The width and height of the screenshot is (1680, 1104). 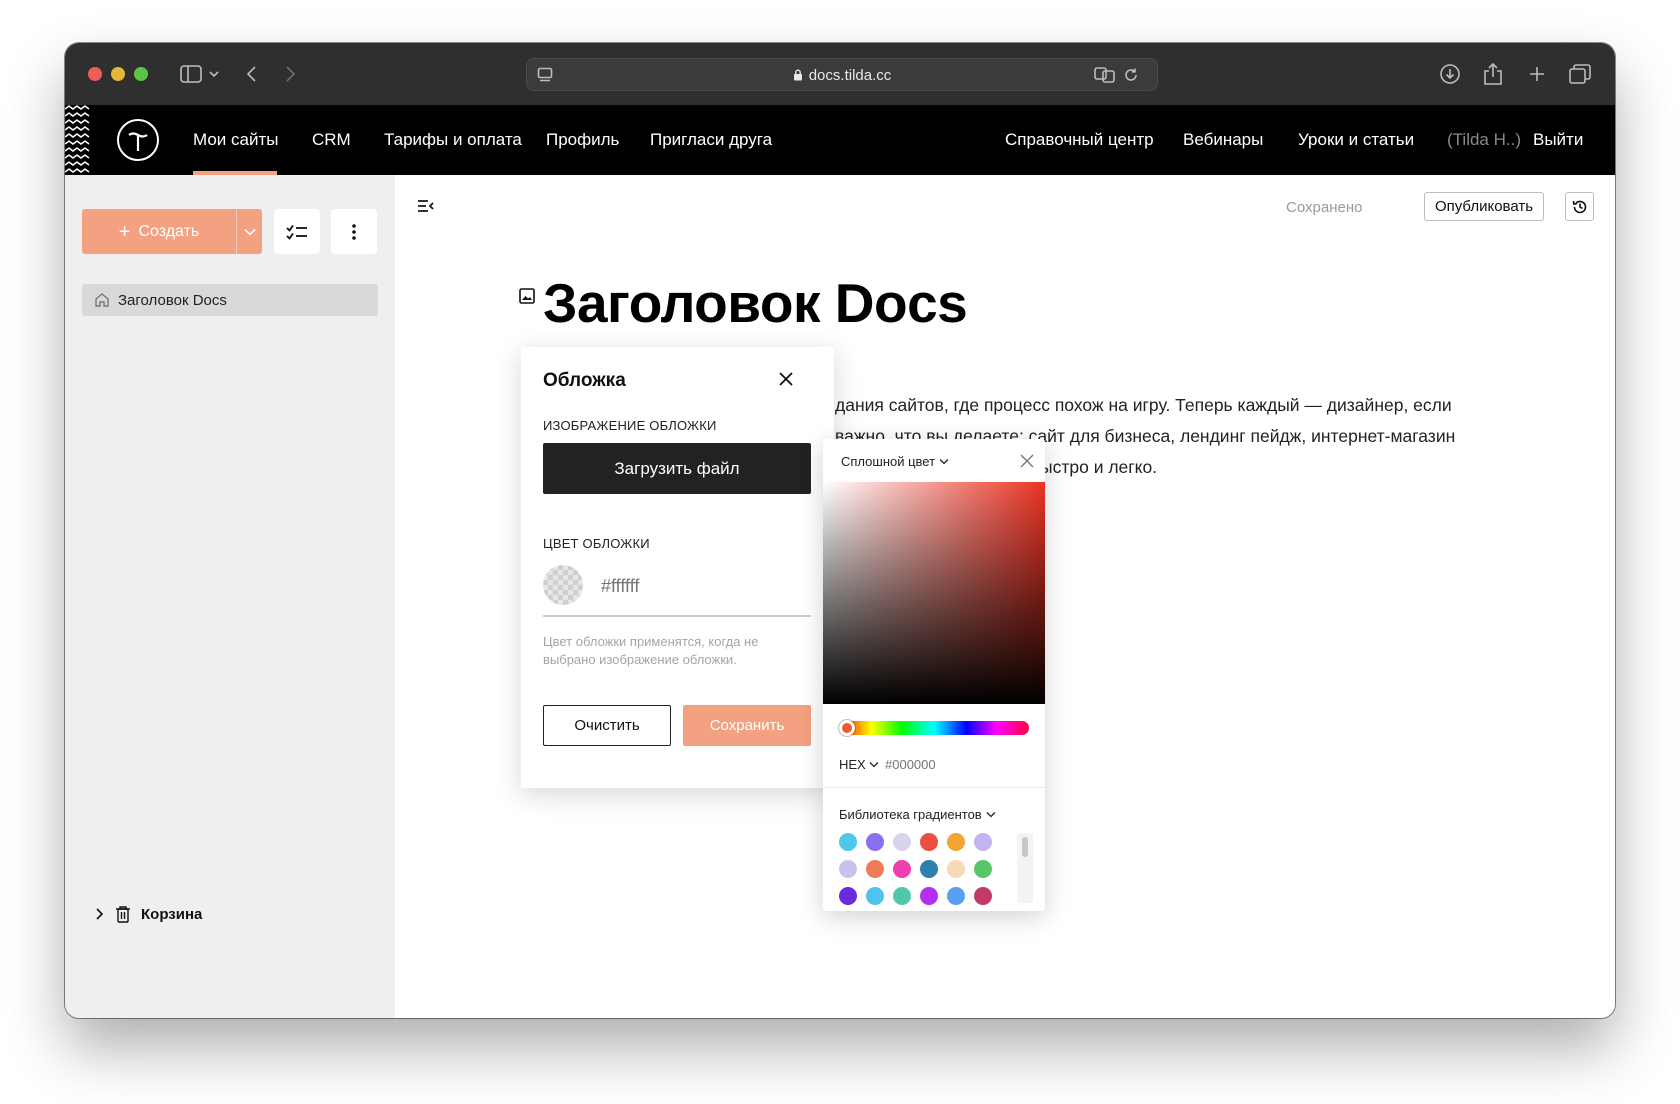 What do you see at coordinates (141, 74) in the screenshot?
I see `zoom-window-button` at bounding box center [141, 74].